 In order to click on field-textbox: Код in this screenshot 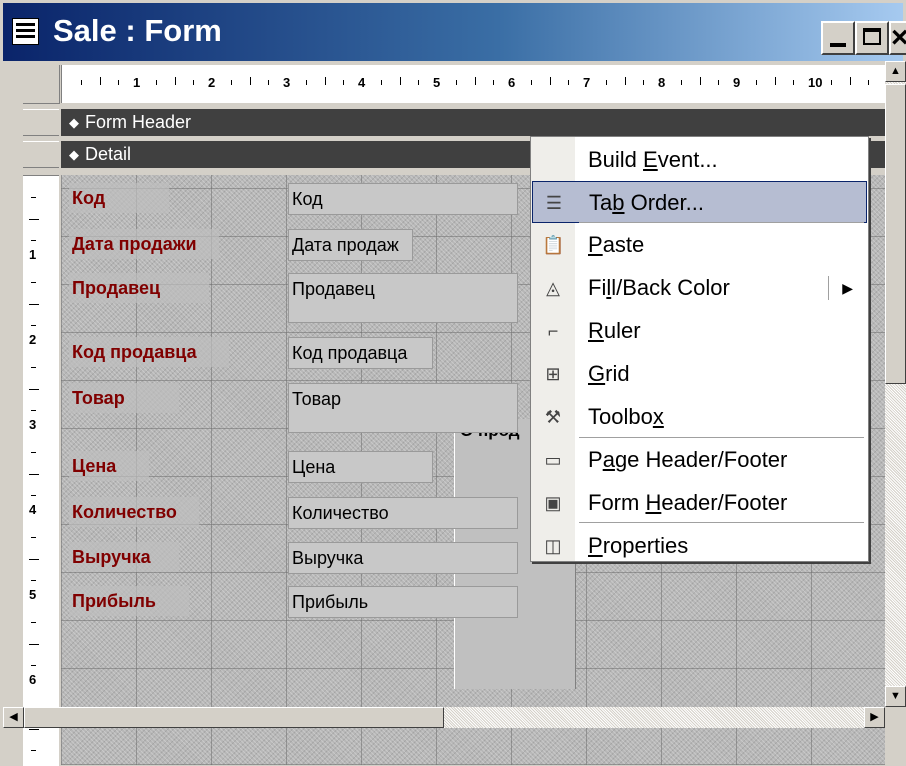, I will do `click(403, 199)`.